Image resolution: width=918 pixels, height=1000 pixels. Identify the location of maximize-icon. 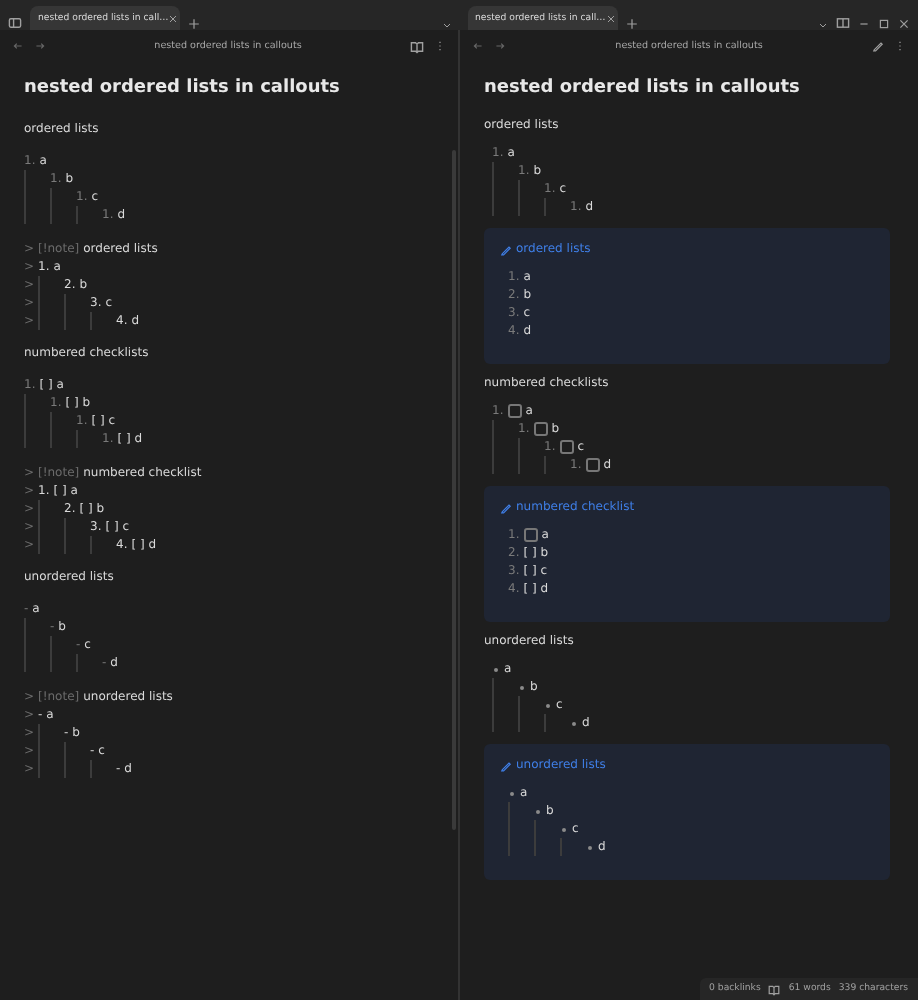
(884, 24).